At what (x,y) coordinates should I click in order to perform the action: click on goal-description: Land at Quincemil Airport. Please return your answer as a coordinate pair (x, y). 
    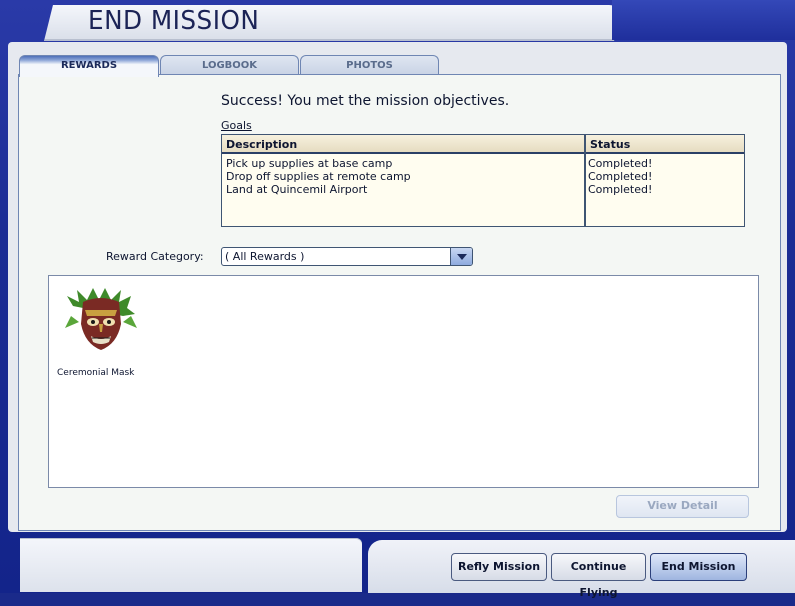
    Looking at the image, I should click on (297, 189).